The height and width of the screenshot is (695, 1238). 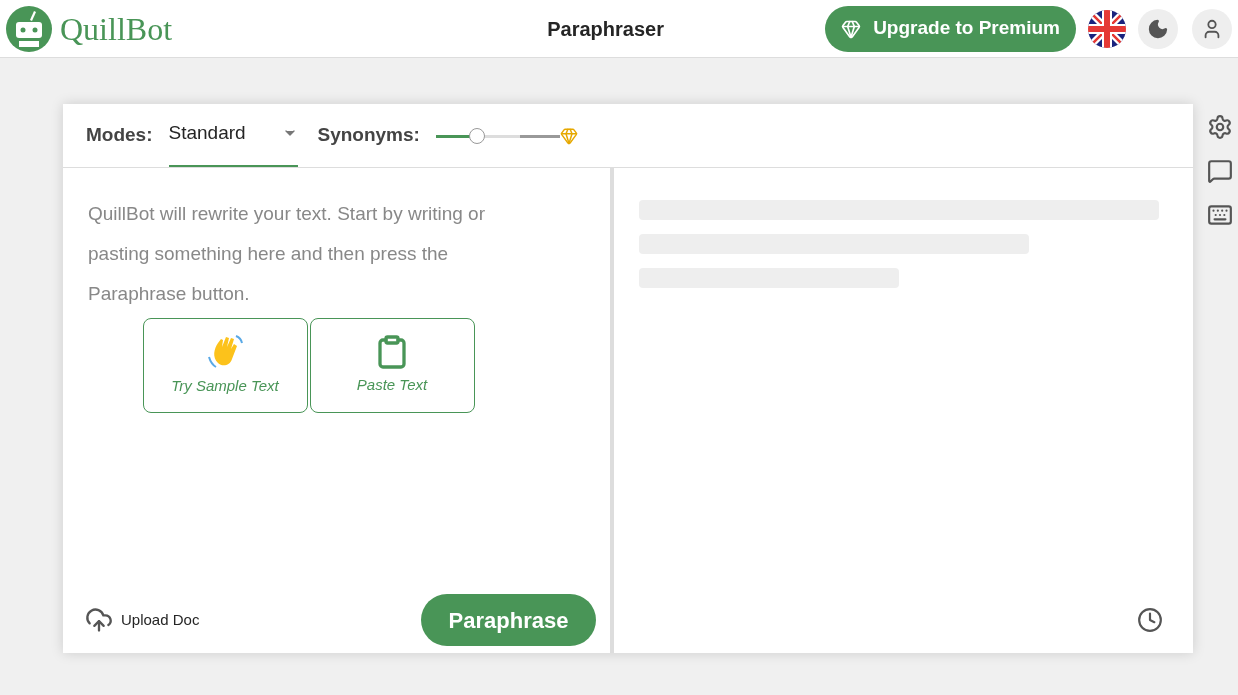 What do you see at coordinates (225, 365) in the screenshot?
I see `sample-text-button: Try Sample Text` at bounding box center [225, 365].